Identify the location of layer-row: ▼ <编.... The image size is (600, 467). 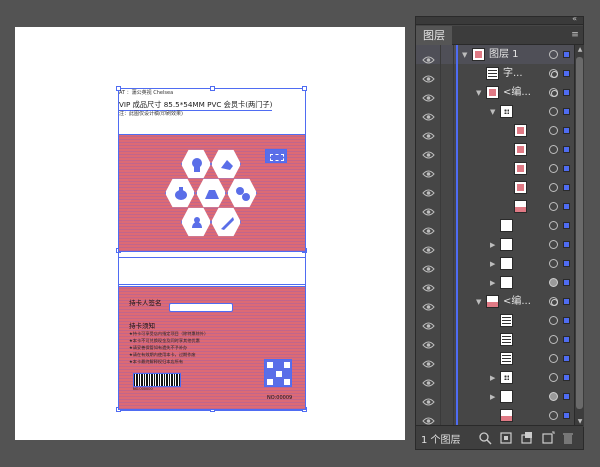
(495, 93).